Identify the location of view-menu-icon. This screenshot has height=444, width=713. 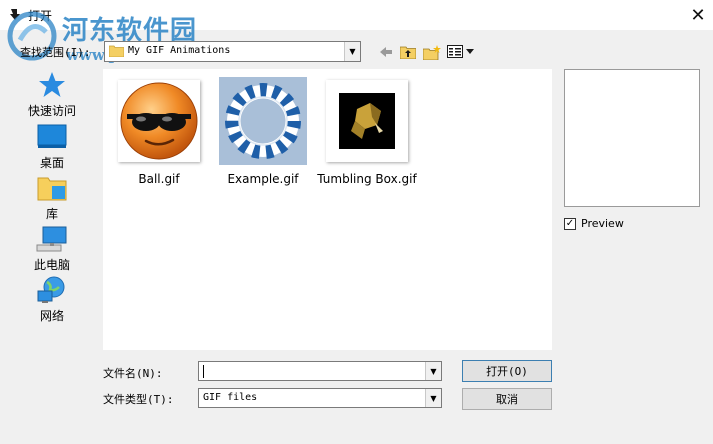
(460, 51).